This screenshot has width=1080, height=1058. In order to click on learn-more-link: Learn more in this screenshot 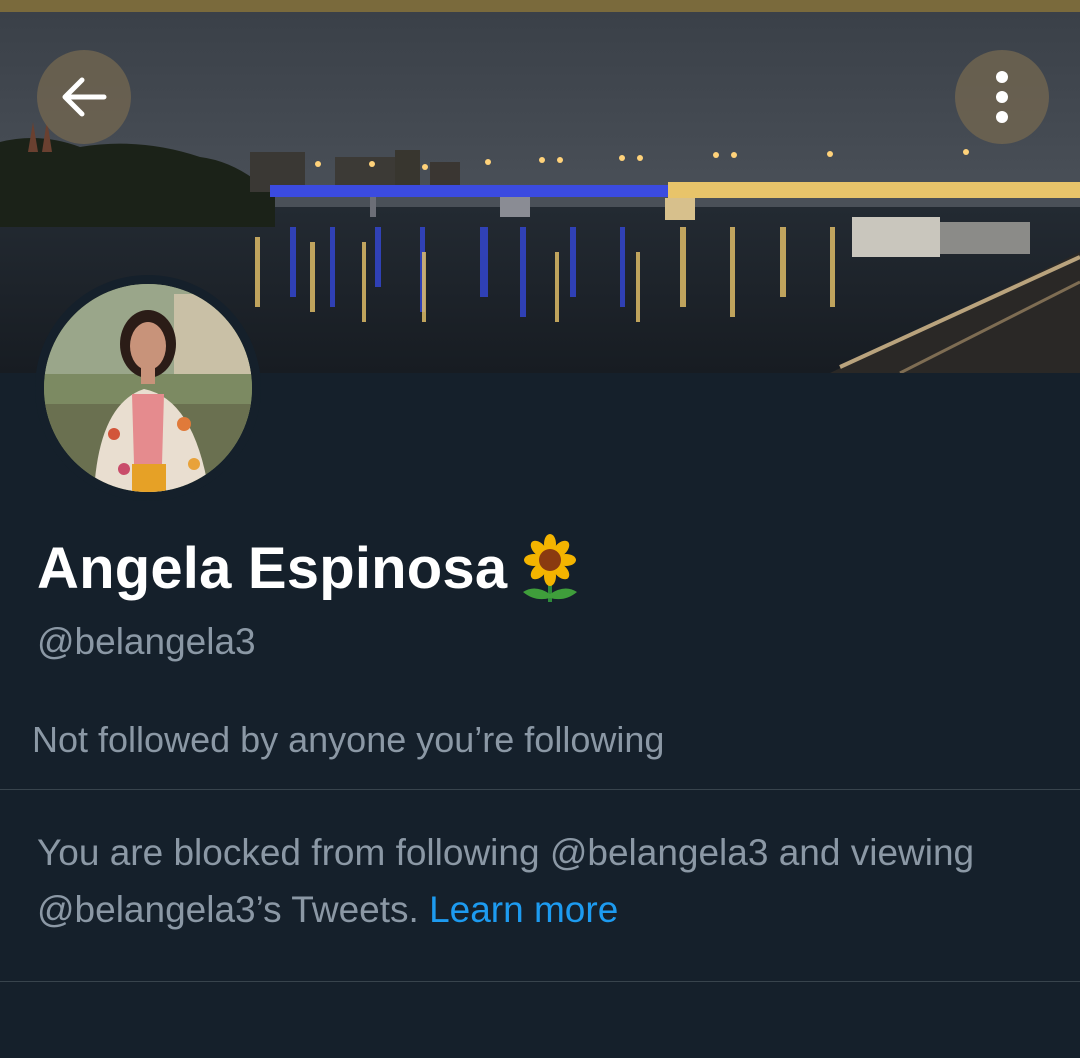, I will do `click(523, 909)`.